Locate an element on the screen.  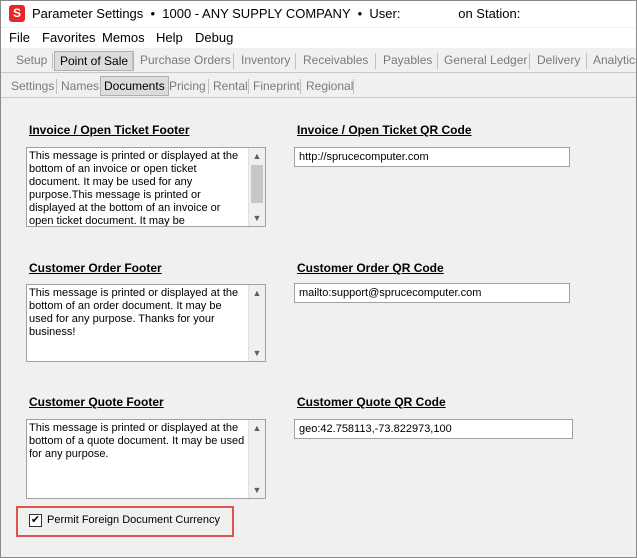
menu-file: File is located at coordinates (19, 37).